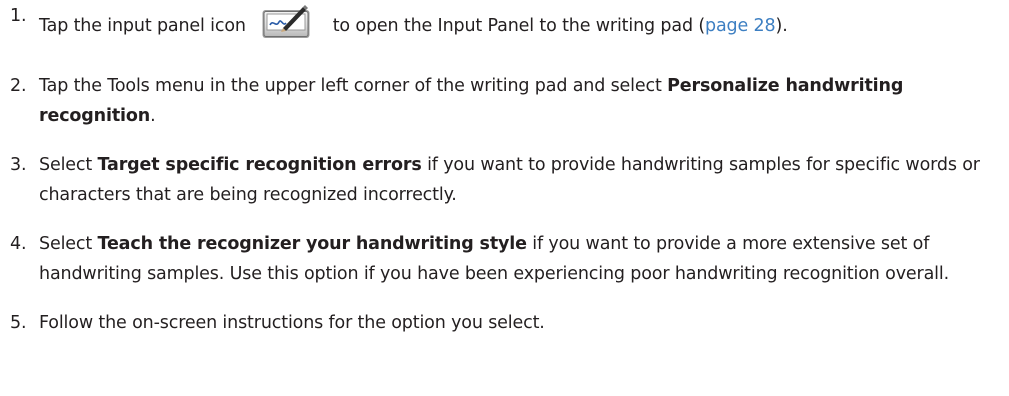 This screenshot has width=1009, height=396. What do you see at coordinates (18, 86) in the screenshot?
I see `step-number: 2.` at bounding box center [18, 86].